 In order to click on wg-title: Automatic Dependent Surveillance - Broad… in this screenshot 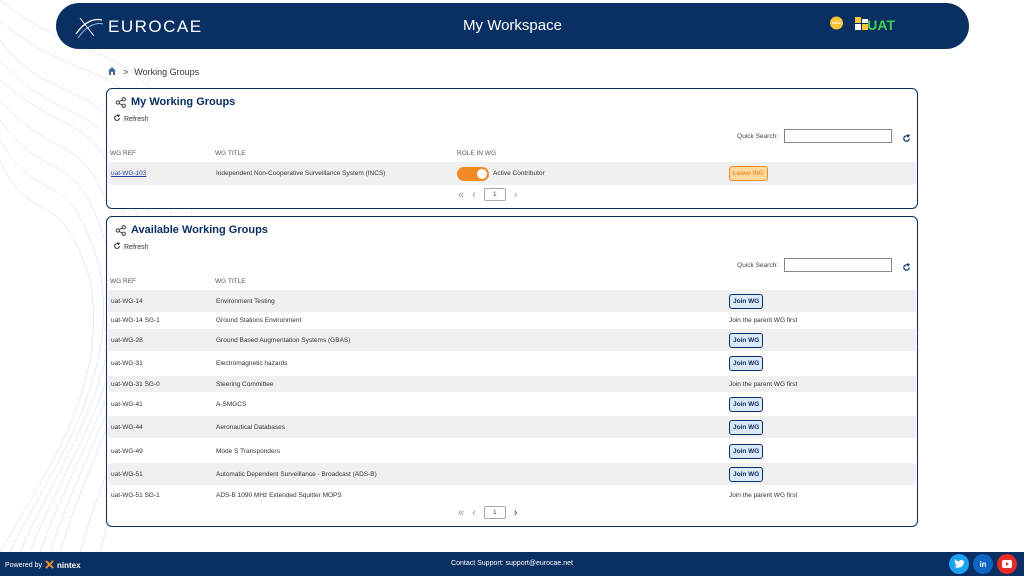, I will do `click(296, 474)`.